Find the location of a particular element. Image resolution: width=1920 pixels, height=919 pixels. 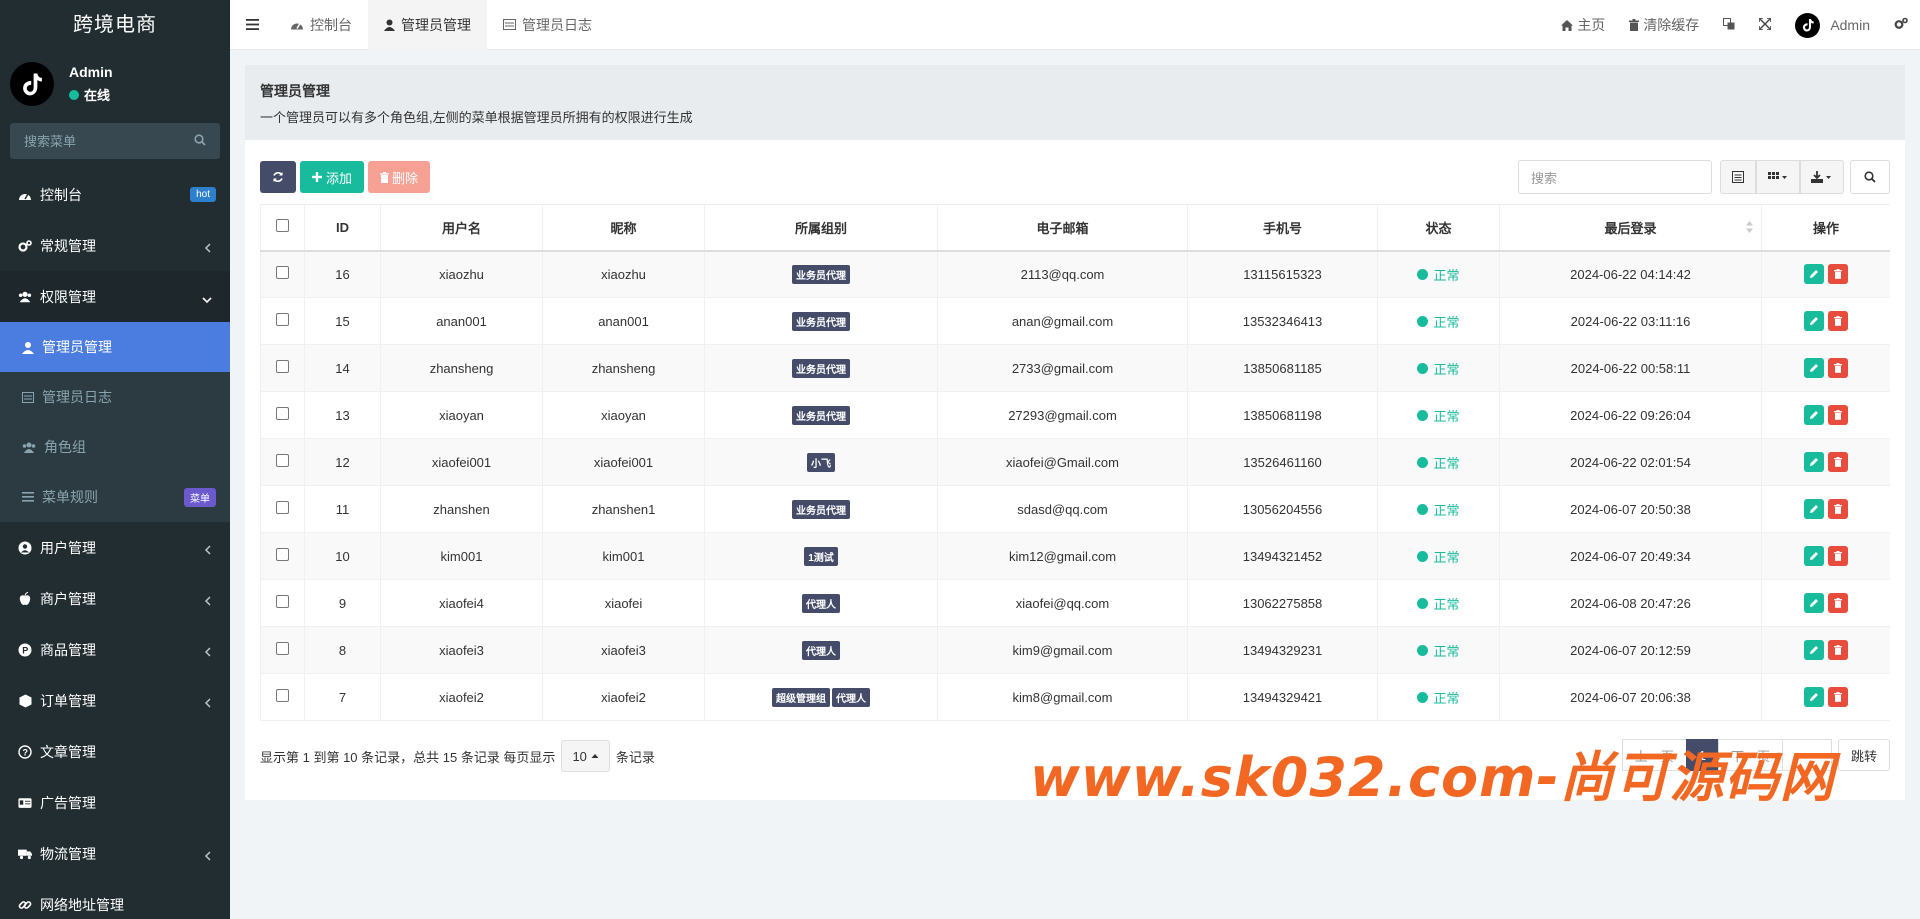

sidebar-item-menu-rules: 菜单规则 菜单 is located at coordinates (115, 497).